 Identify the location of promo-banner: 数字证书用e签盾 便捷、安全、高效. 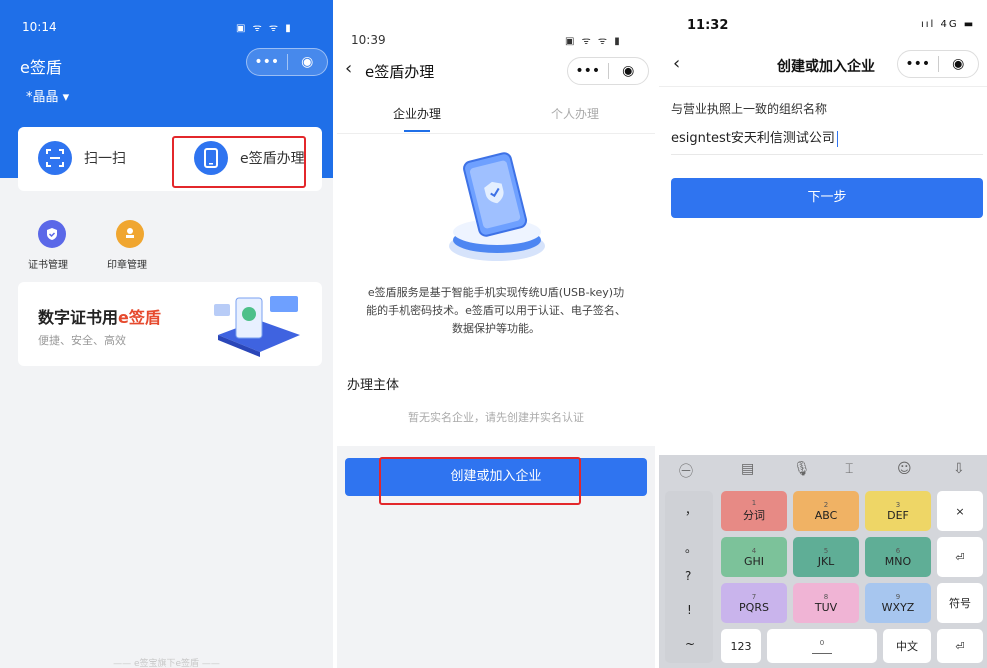
(170, 324).